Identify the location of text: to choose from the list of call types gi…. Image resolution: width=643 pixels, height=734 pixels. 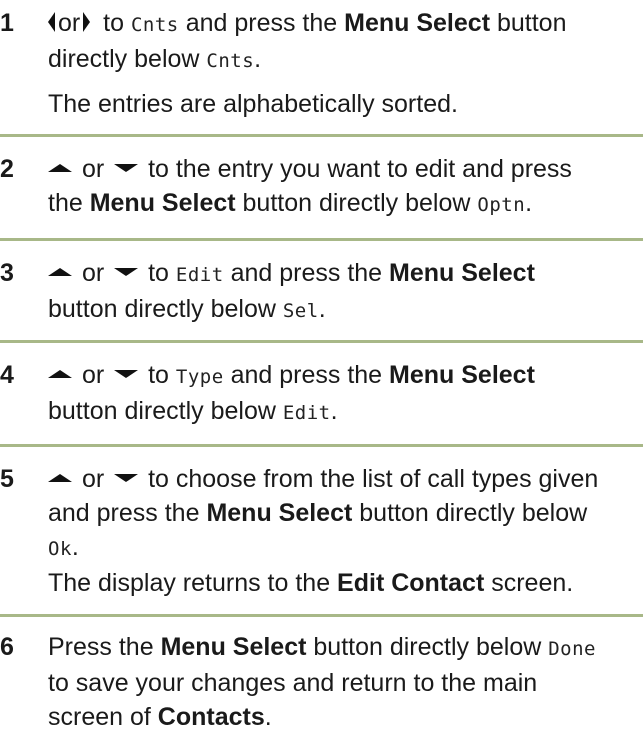
(370, 479).